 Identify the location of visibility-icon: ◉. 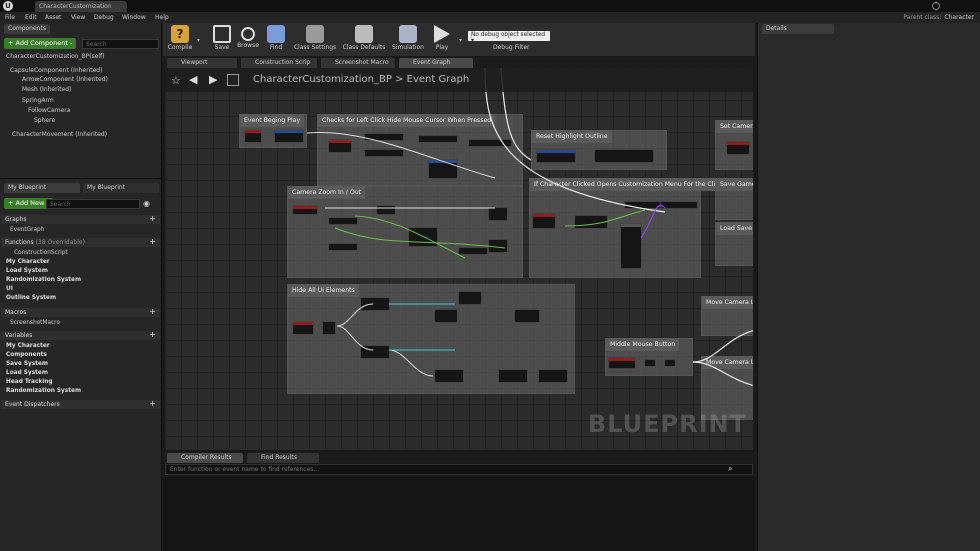
(150, 204).